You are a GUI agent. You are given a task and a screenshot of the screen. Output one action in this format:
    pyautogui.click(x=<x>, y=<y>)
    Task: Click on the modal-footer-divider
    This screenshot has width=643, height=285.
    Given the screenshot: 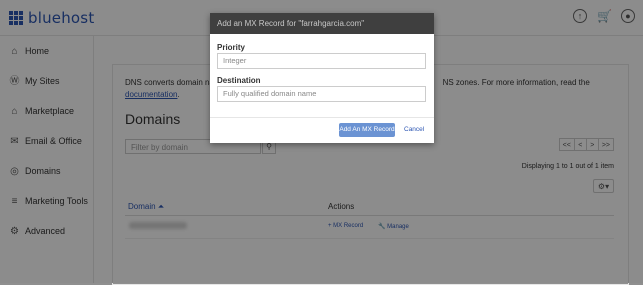 What is the action you would take?
    pyautogui.click(x=322, y=117)
    